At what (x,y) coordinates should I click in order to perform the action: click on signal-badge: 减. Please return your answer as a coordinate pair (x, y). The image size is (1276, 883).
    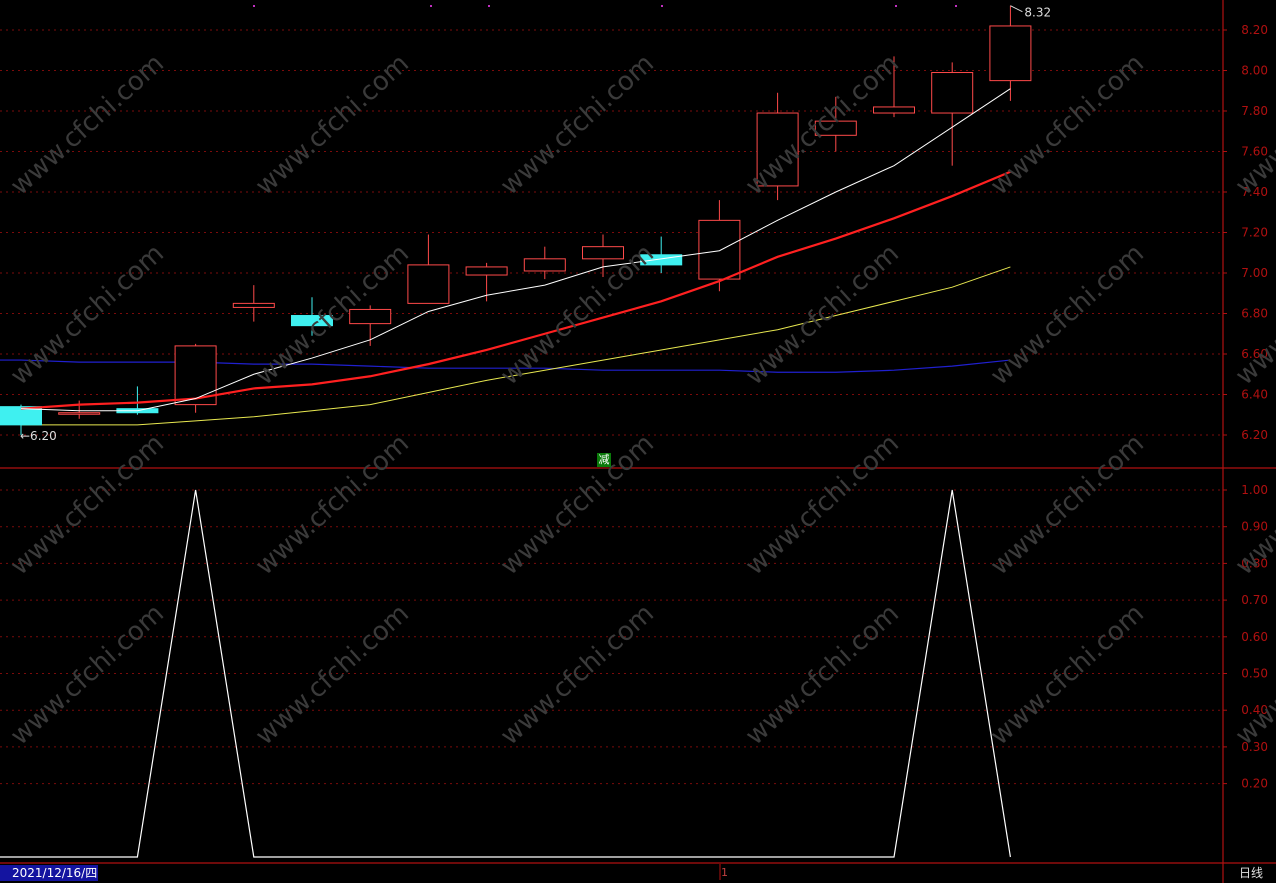
    Looking at the image, I should click on (604, 460).